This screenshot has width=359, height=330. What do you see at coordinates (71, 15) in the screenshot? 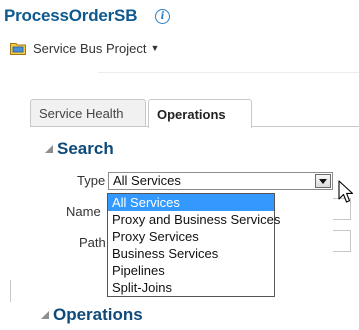
I see `page-title: ProcessOrderSB` at bounding box center [71, 15].